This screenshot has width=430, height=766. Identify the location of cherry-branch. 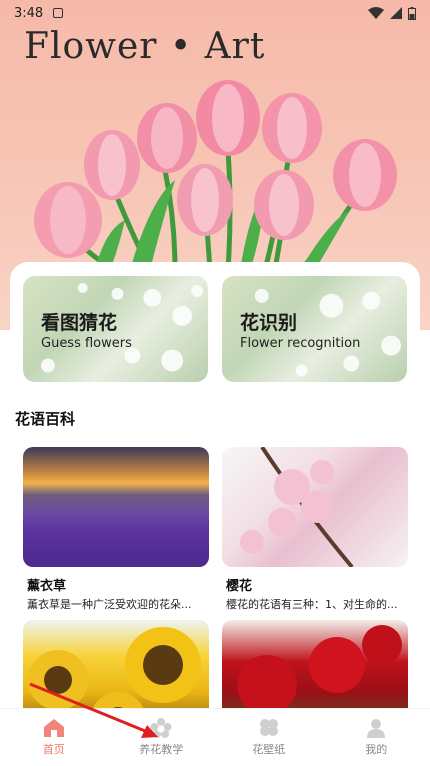
(297, 507).